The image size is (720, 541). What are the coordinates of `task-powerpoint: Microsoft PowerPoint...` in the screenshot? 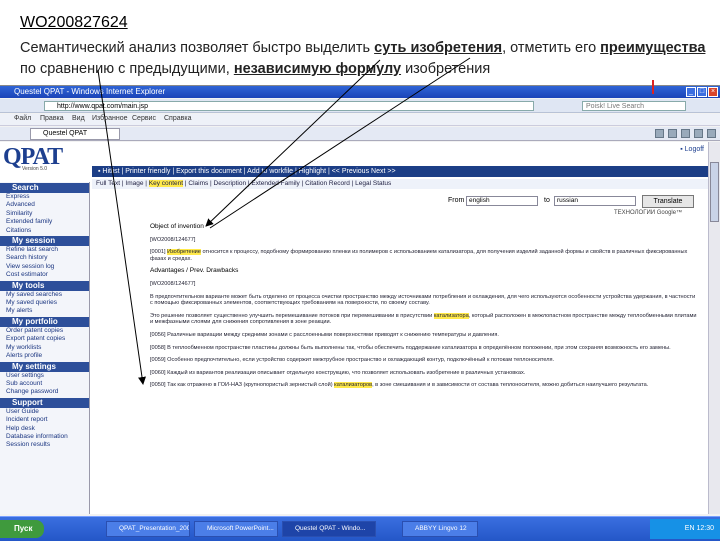 It's located at (236, 529).